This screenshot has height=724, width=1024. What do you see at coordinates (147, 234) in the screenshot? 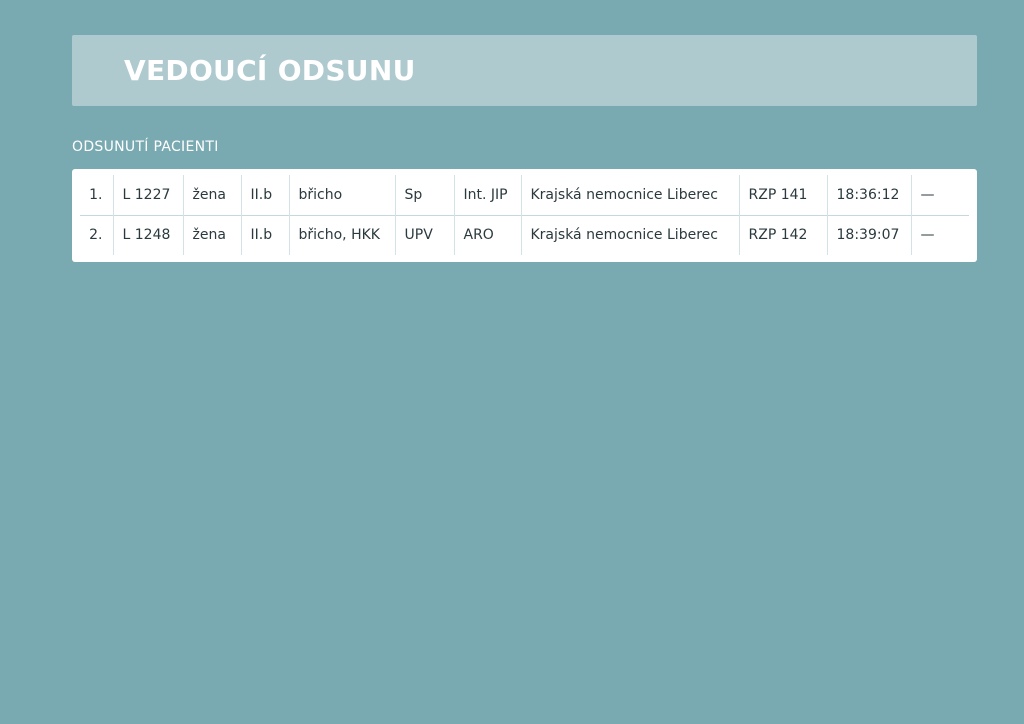
I see `cell-patient-id: L 1248` at bounding box center [147, 234].